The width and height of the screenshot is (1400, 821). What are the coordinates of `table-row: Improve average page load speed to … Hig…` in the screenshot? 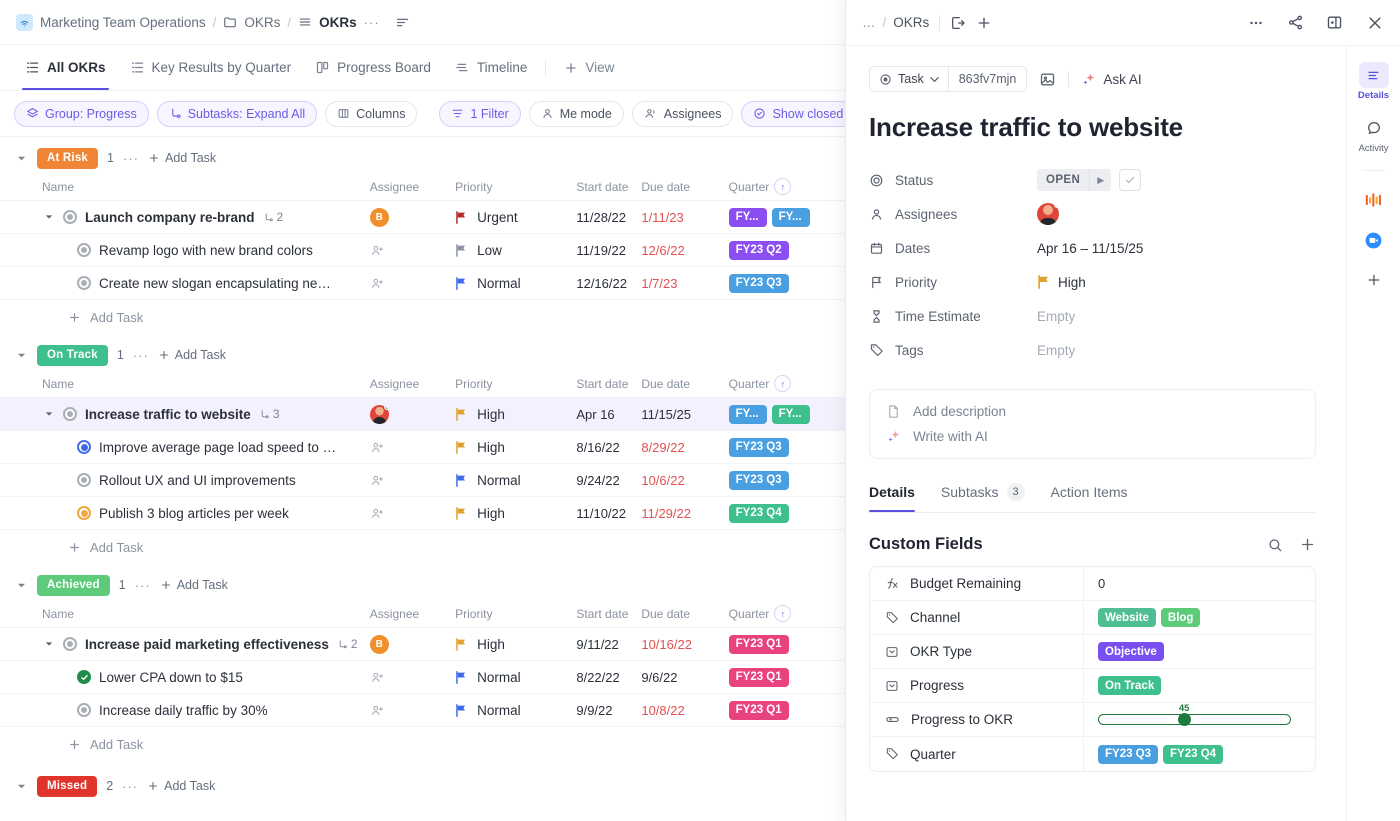 It's located at (422, 447).